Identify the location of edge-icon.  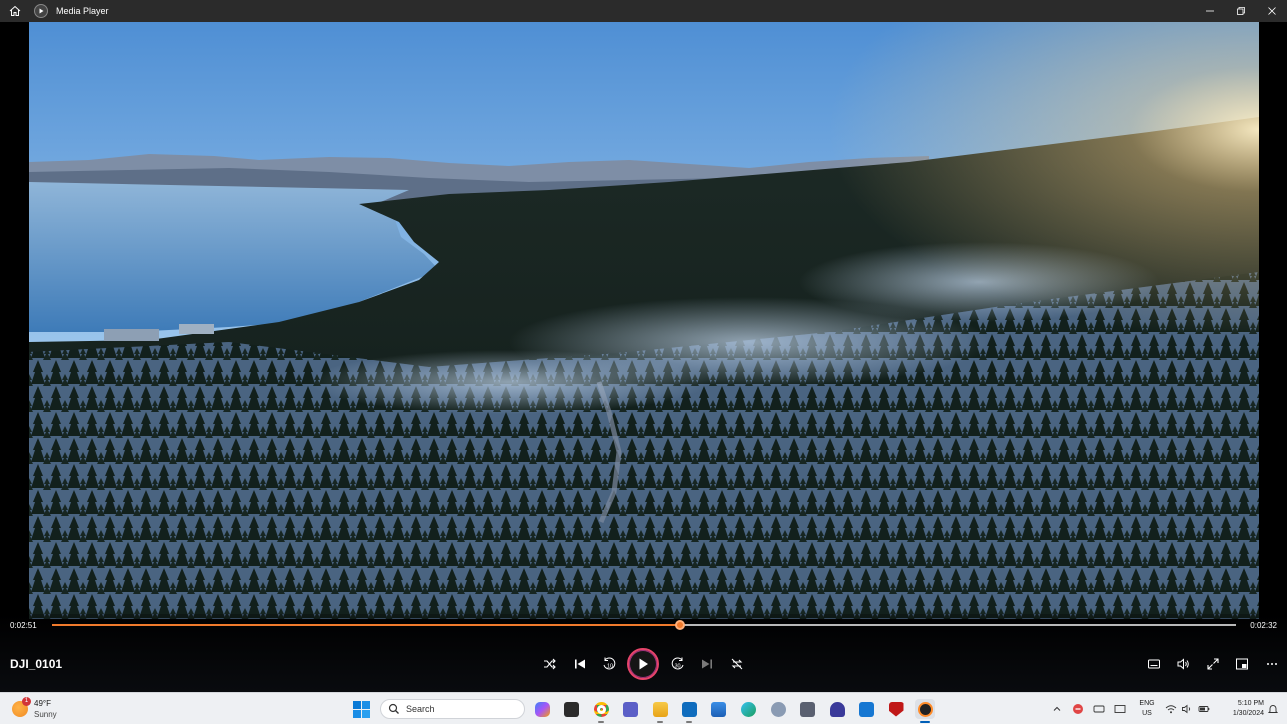
(748, 709).